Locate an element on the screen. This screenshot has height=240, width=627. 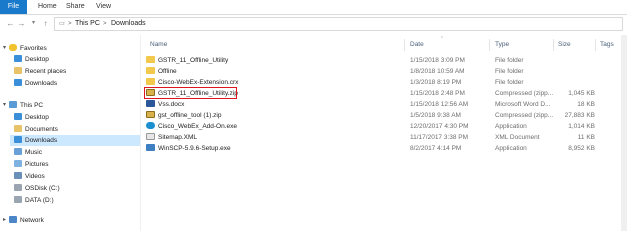
nav-network: Network is located at coordinates (26, 220).